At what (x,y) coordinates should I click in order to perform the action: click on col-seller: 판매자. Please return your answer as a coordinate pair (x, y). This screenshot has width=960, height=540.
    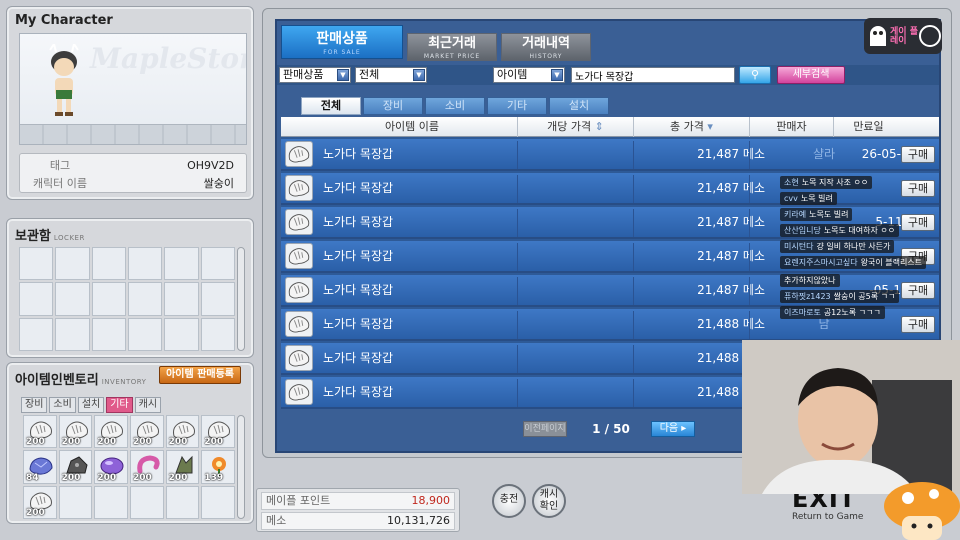
    Looking at the image, I should click on (791, 127).